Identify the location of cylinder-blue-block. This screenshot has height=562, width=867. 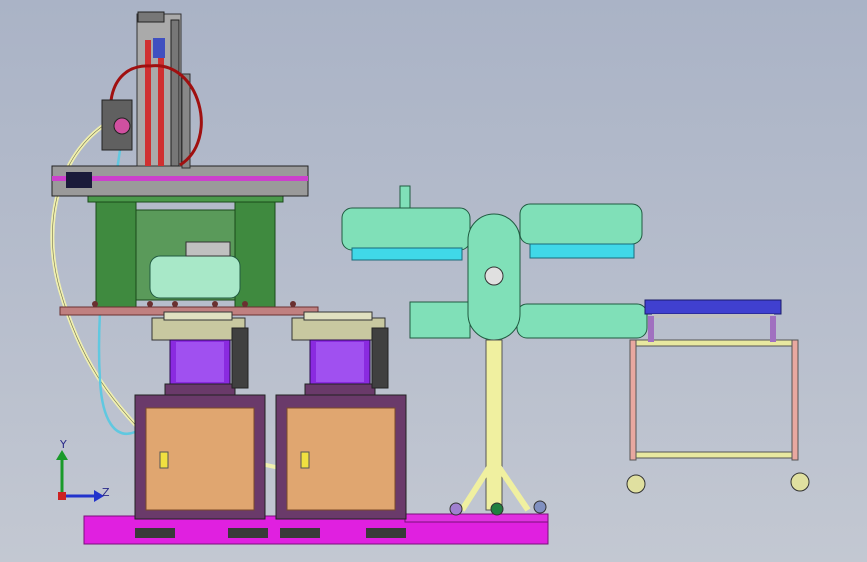
(159, 48).